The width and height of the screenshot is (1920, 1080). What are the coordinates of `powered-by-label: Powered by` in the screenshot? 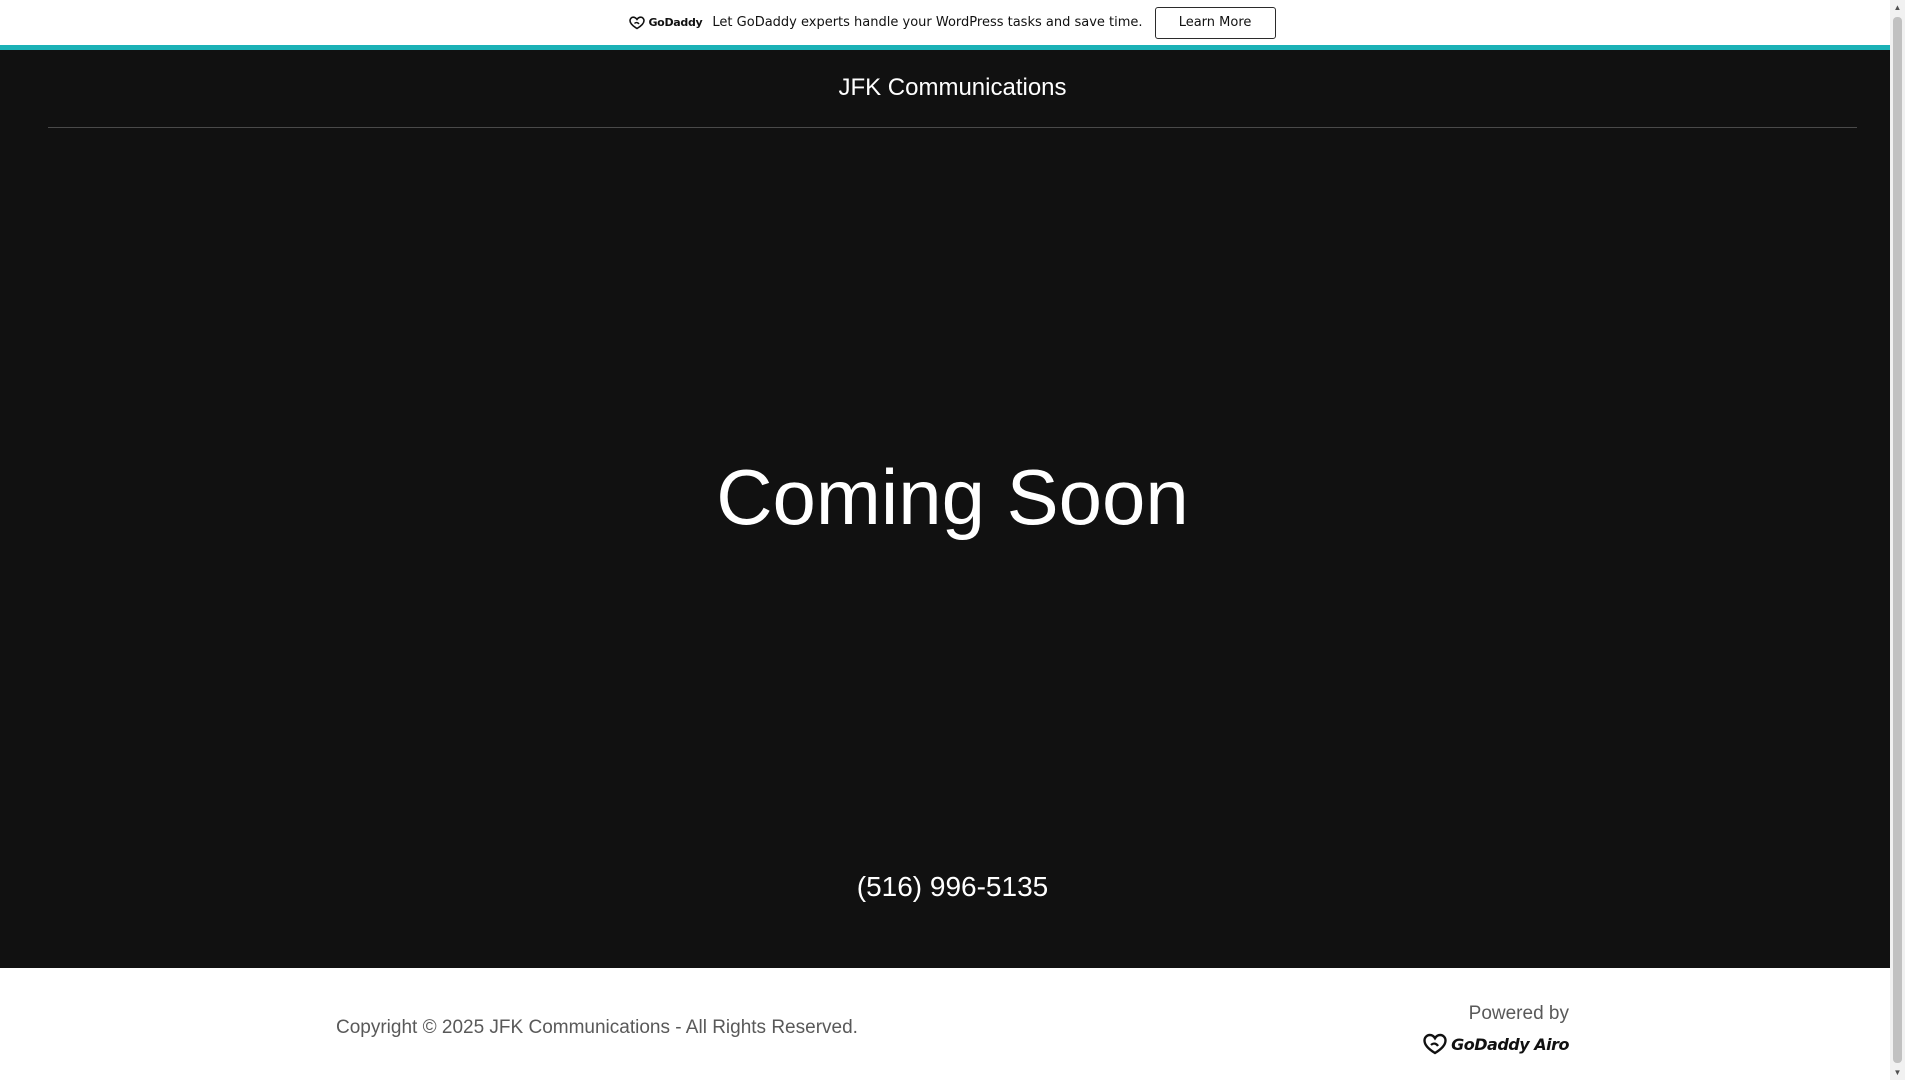 It's located at (1518, 1013).